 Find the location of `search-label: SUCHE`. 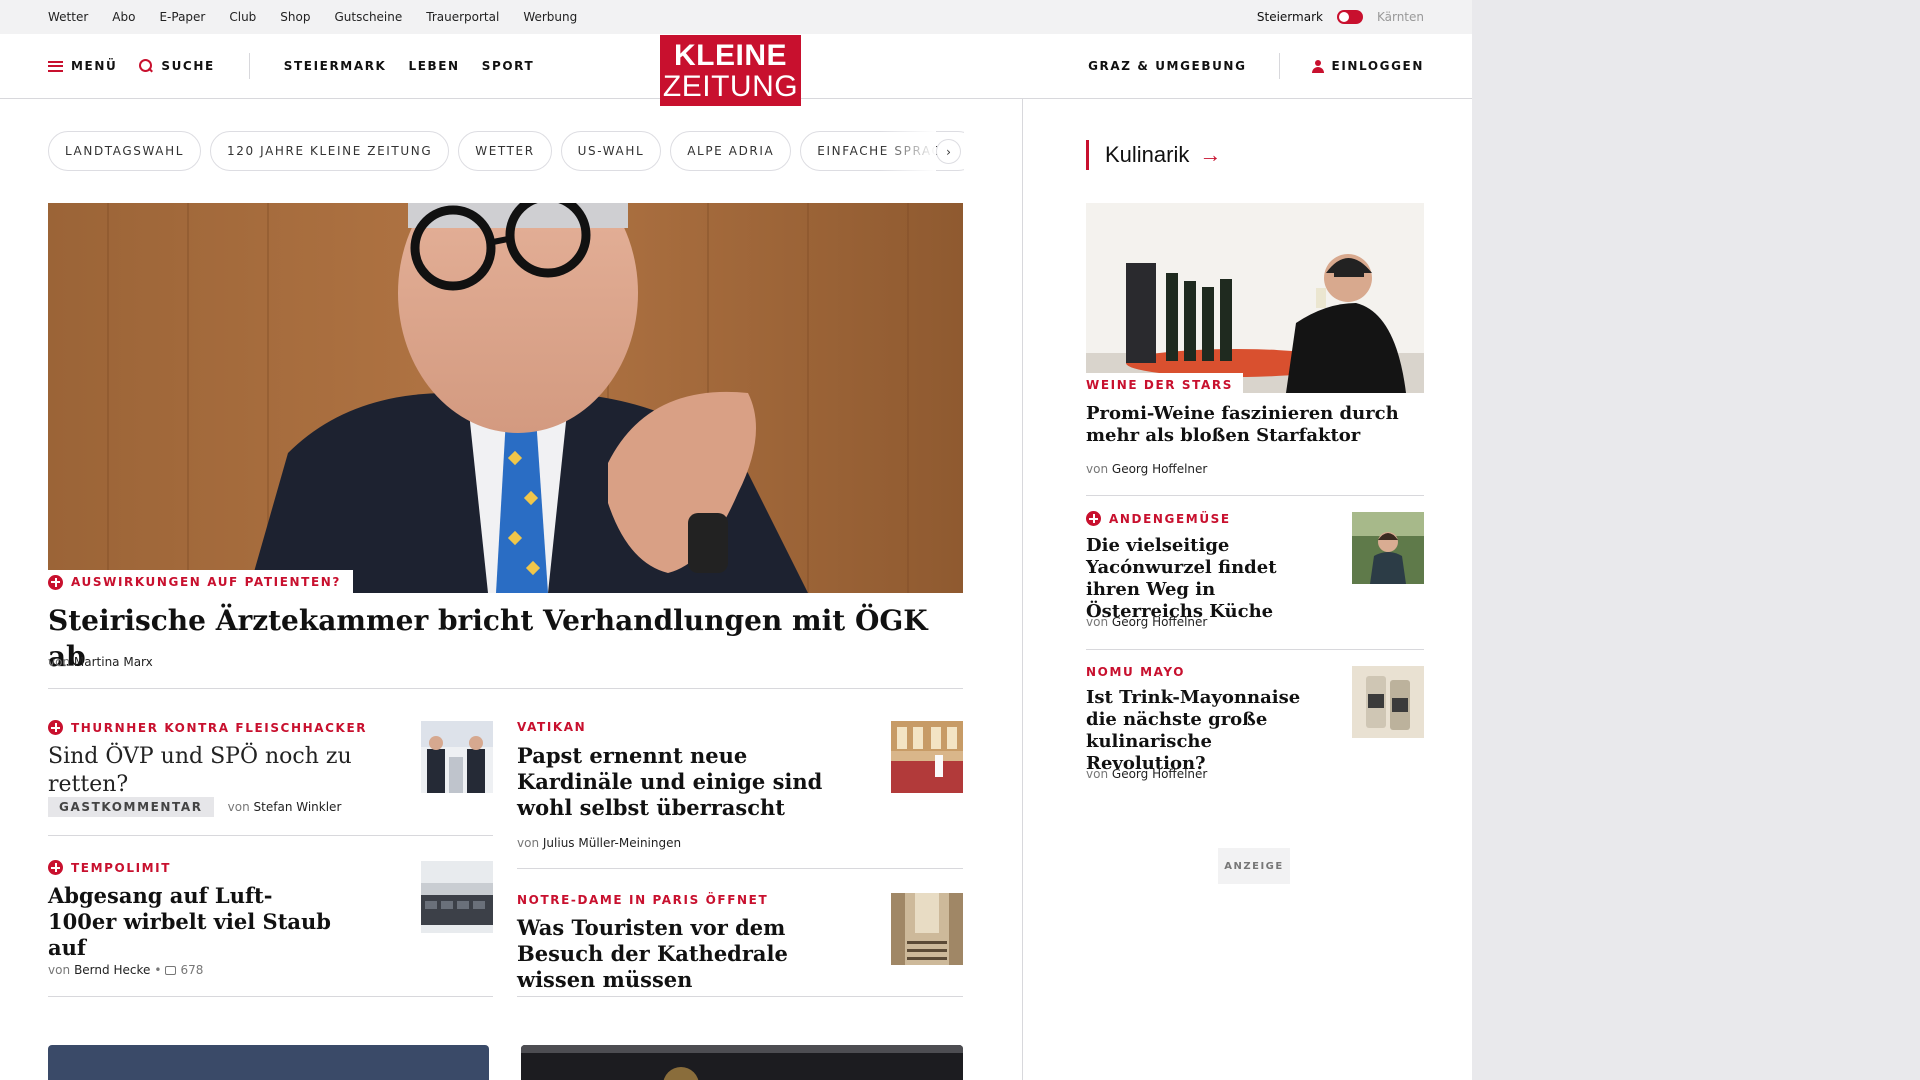

search-label: SUCHE is located at coordinates (188, 66).